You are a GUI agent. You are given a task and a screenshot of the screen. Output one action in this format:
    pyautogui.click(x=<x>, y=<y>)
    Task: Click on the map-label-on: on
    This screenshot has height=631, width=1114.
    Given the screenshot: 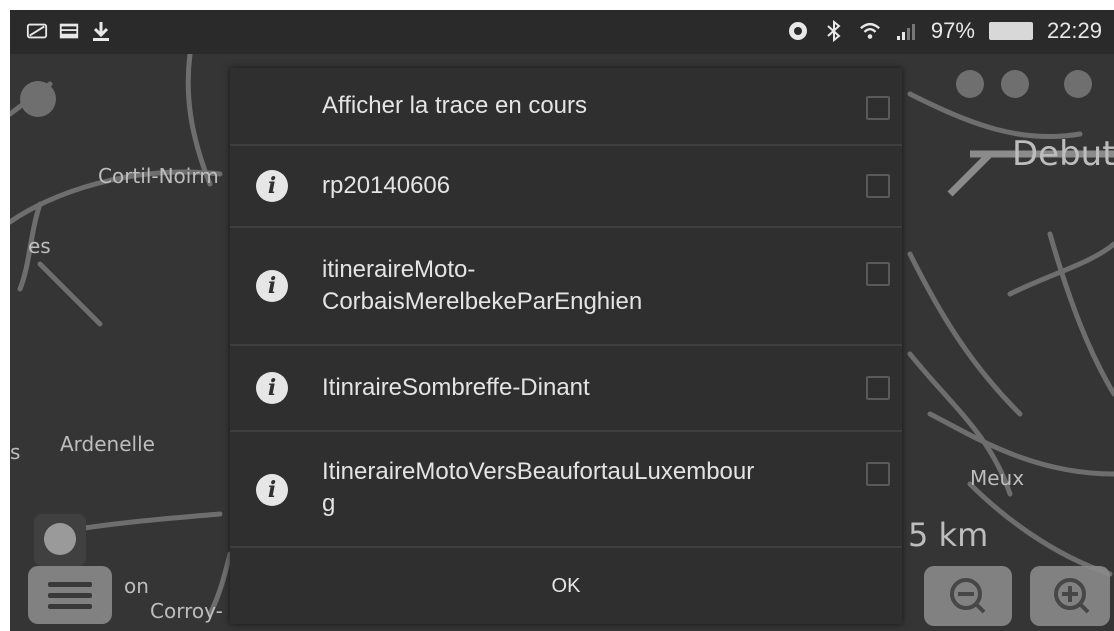 What is the action you would take?
    pyautogui.click(x=136, y=586)
    